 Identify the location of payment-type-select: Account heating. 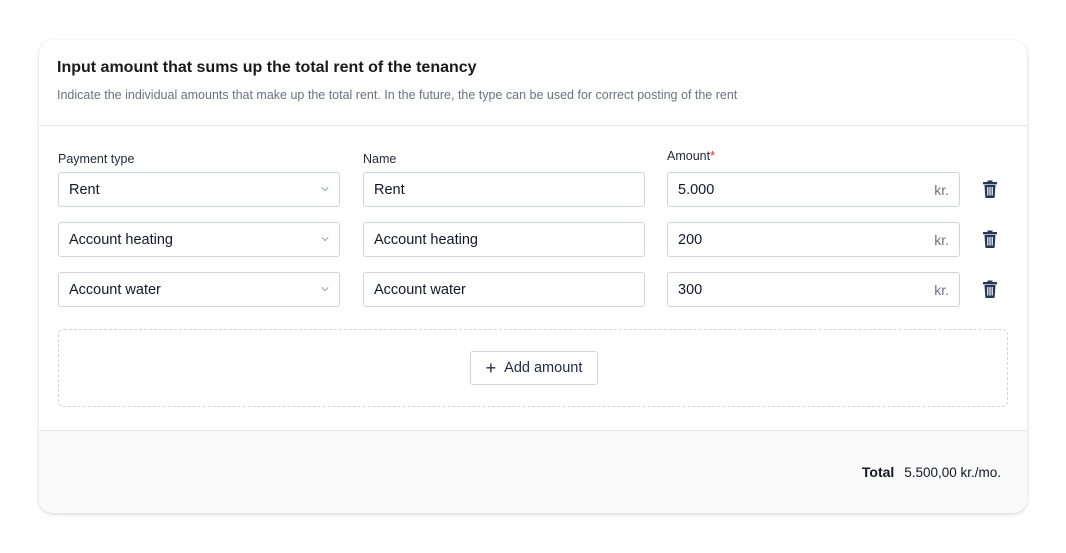
(199, 239).